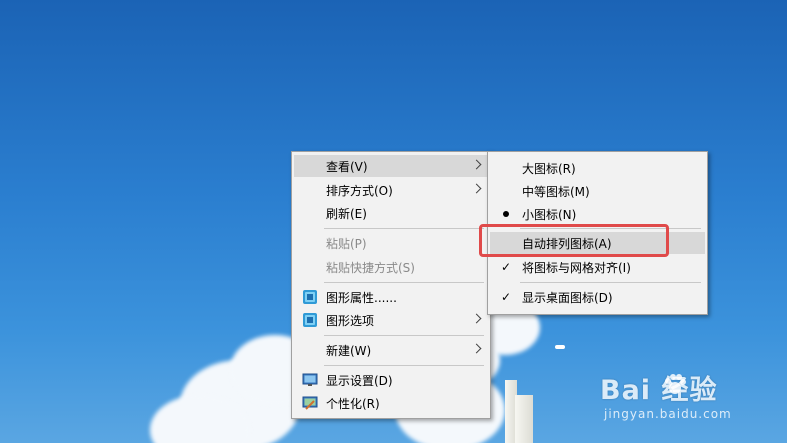 This screenshot has width=787, height=443. Describe the element at coordinates (346, 213) in the screenshot. I see `menu-item-label: 刷新(E)` at that location.